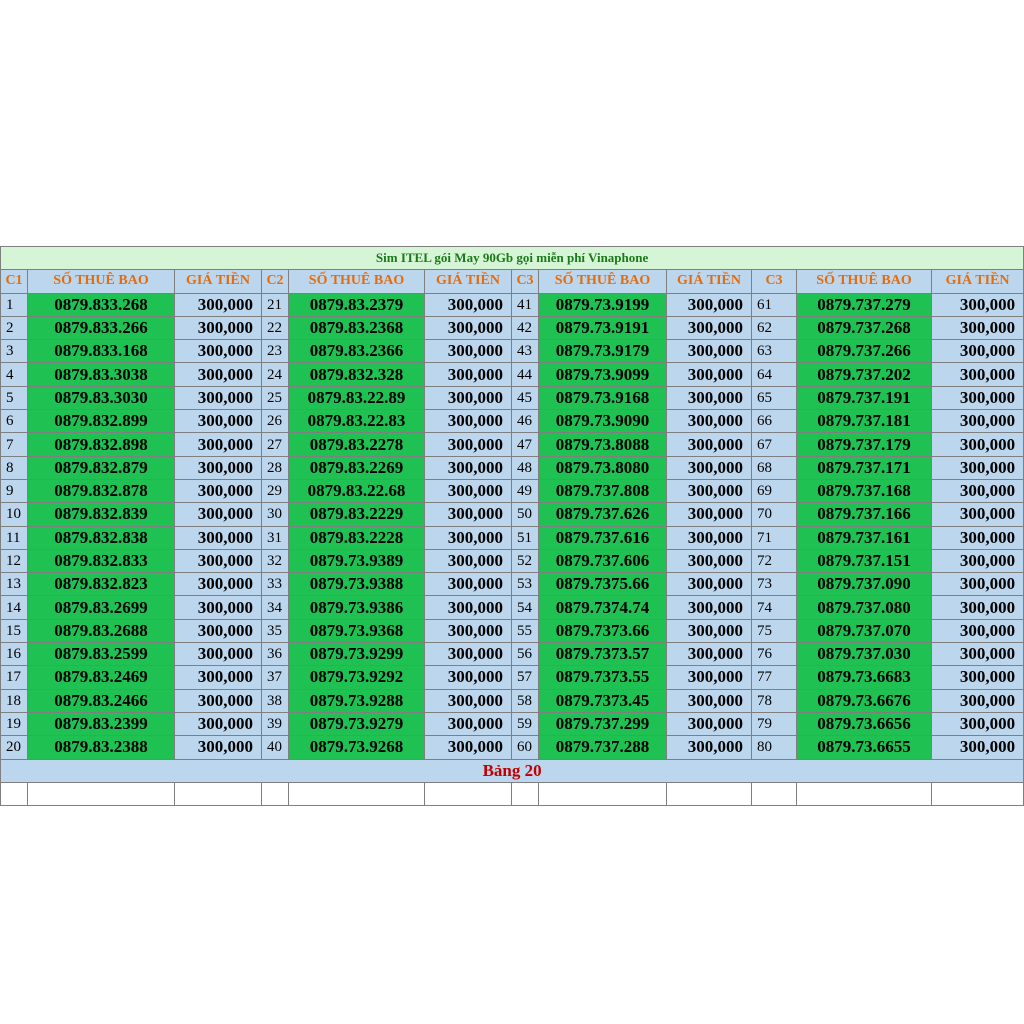 The image size is (1024, 1024). What do you see at coordinates (14, 421) in the screenshot?
I see `row-index: 6` at bounding box center [14, 421].